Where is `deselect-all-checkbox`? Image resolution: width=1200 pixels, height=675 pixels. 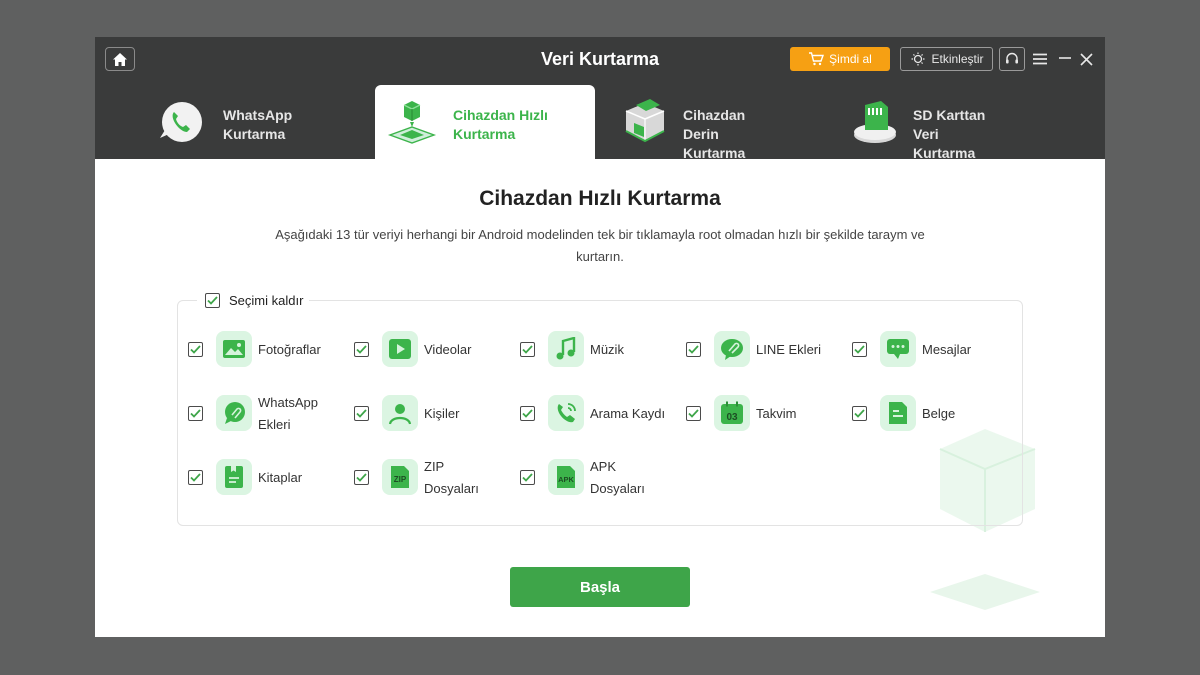 deselect-all-checkbox is located at coordinates (212, 300).